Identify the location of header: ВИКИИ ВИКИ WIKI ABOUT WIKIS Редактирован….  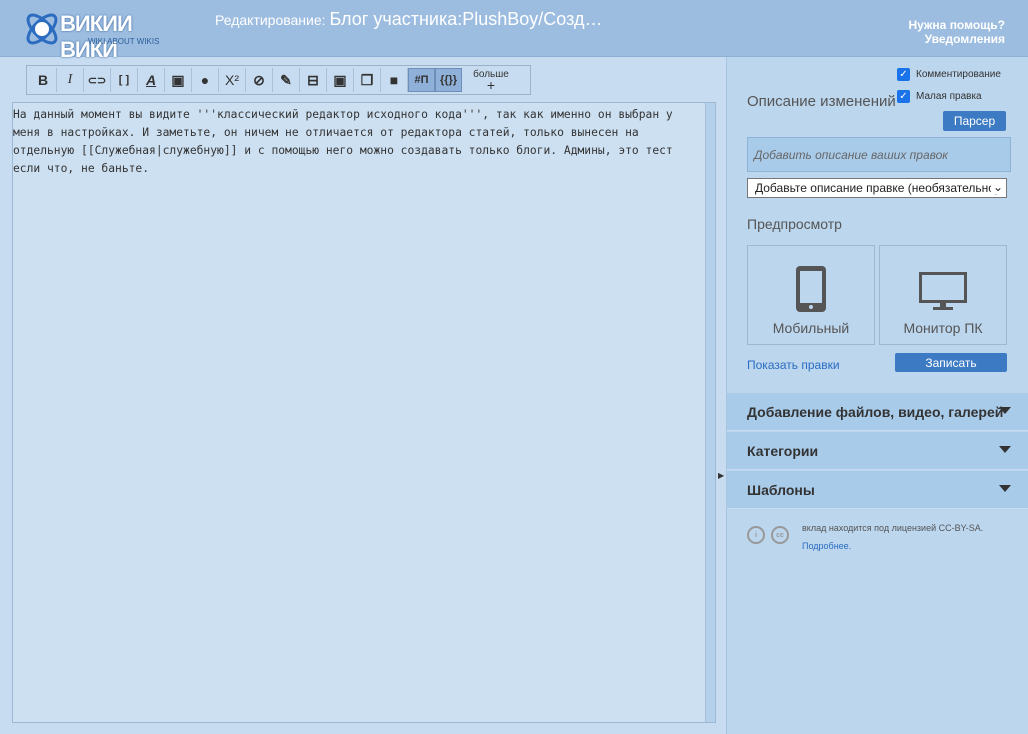
(514, 31).